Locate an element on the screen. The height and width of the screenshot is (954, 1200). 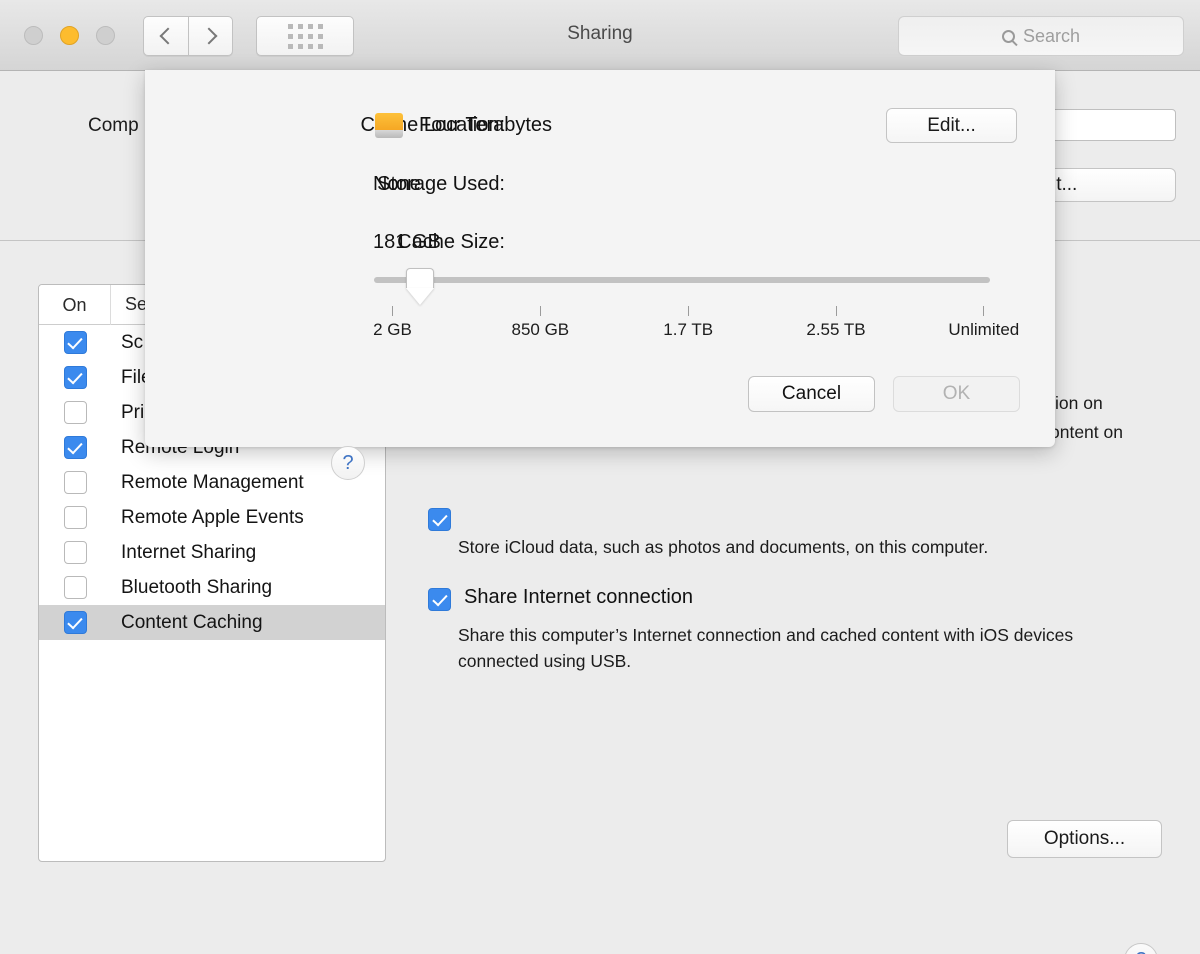
slider-tick-label: 1.7 TB is located at coordinates (688, 329).